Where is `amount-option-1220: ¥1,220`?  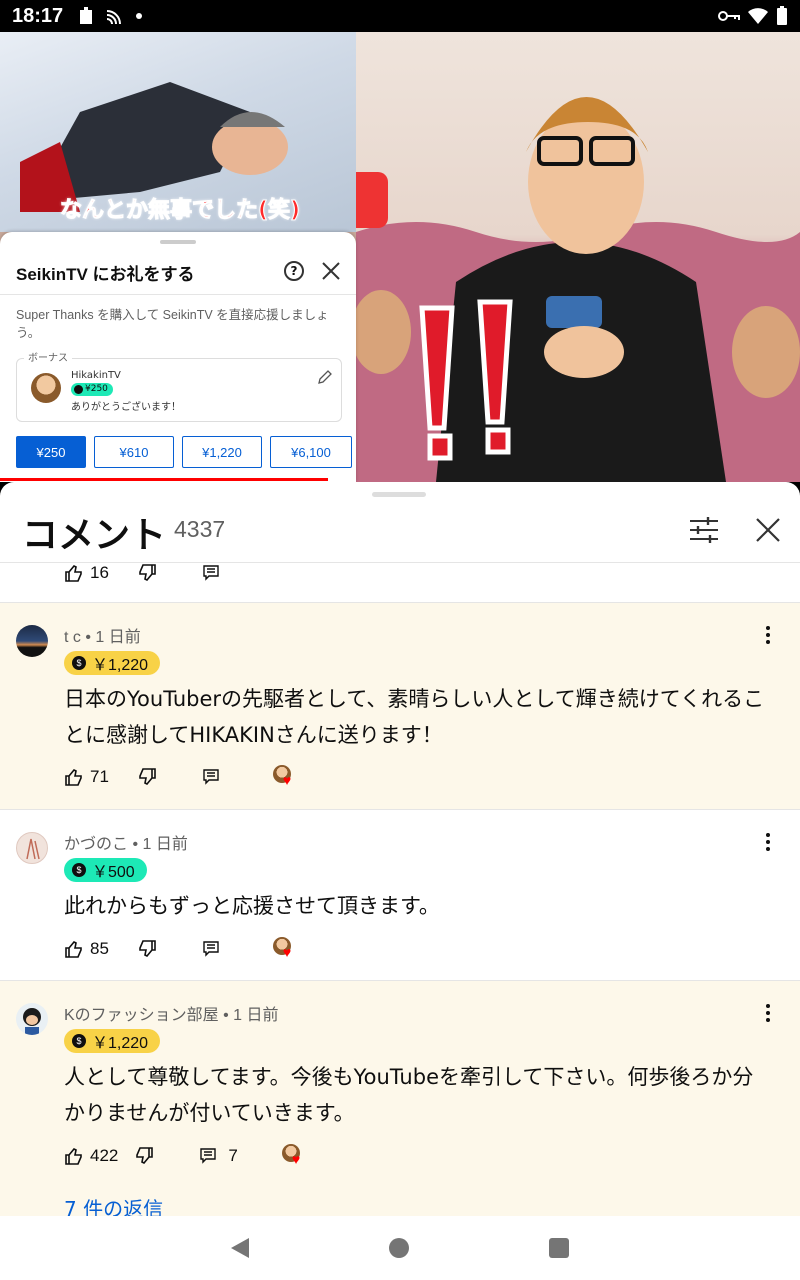
amount-option-1220: ¥1,220 is located at coordinates (222, 452).